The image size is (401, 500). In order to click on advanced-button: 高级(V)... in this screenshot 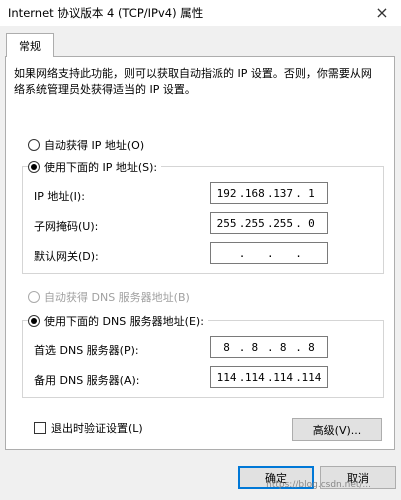, I will do `click(337, 429)`.